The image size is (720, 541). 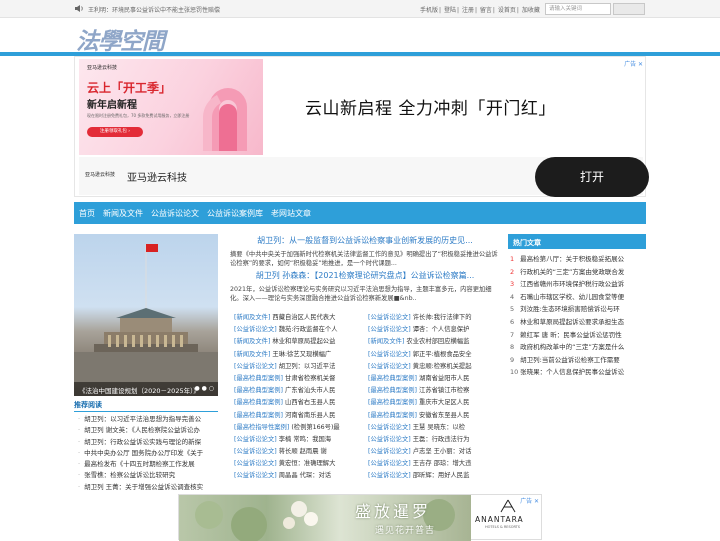 What do you see at coordinates (578, 297) in the screenshot?
I see `list-item: 4 石嘴山市辖区学校、幼儿园食堂等便` at bounding box center [578, 297].